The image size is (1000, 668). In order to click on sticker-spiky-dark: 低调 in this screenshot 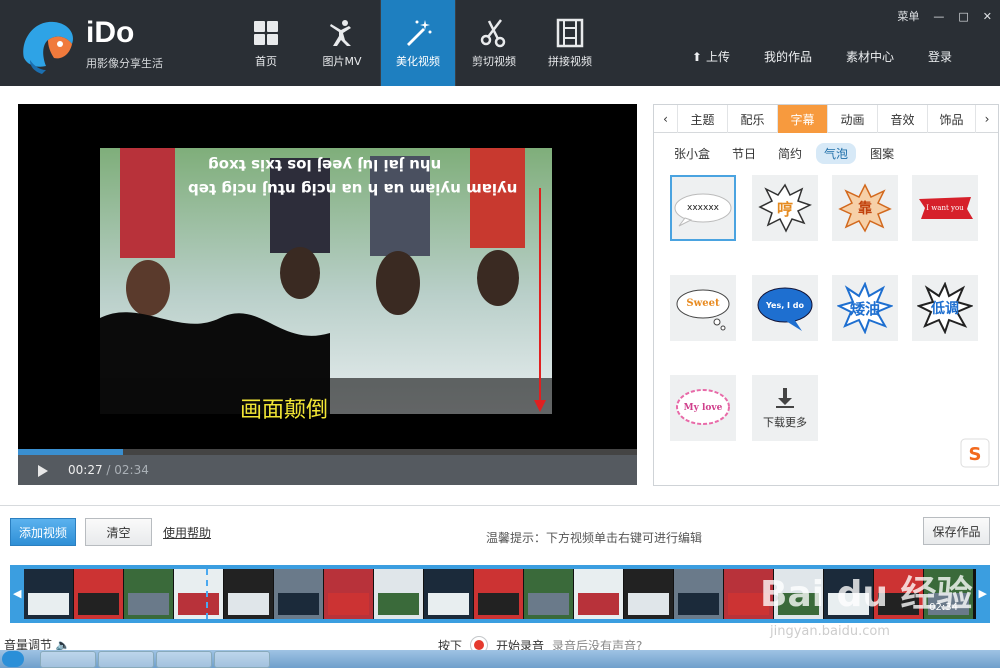, I will do `click(945, 308)`.